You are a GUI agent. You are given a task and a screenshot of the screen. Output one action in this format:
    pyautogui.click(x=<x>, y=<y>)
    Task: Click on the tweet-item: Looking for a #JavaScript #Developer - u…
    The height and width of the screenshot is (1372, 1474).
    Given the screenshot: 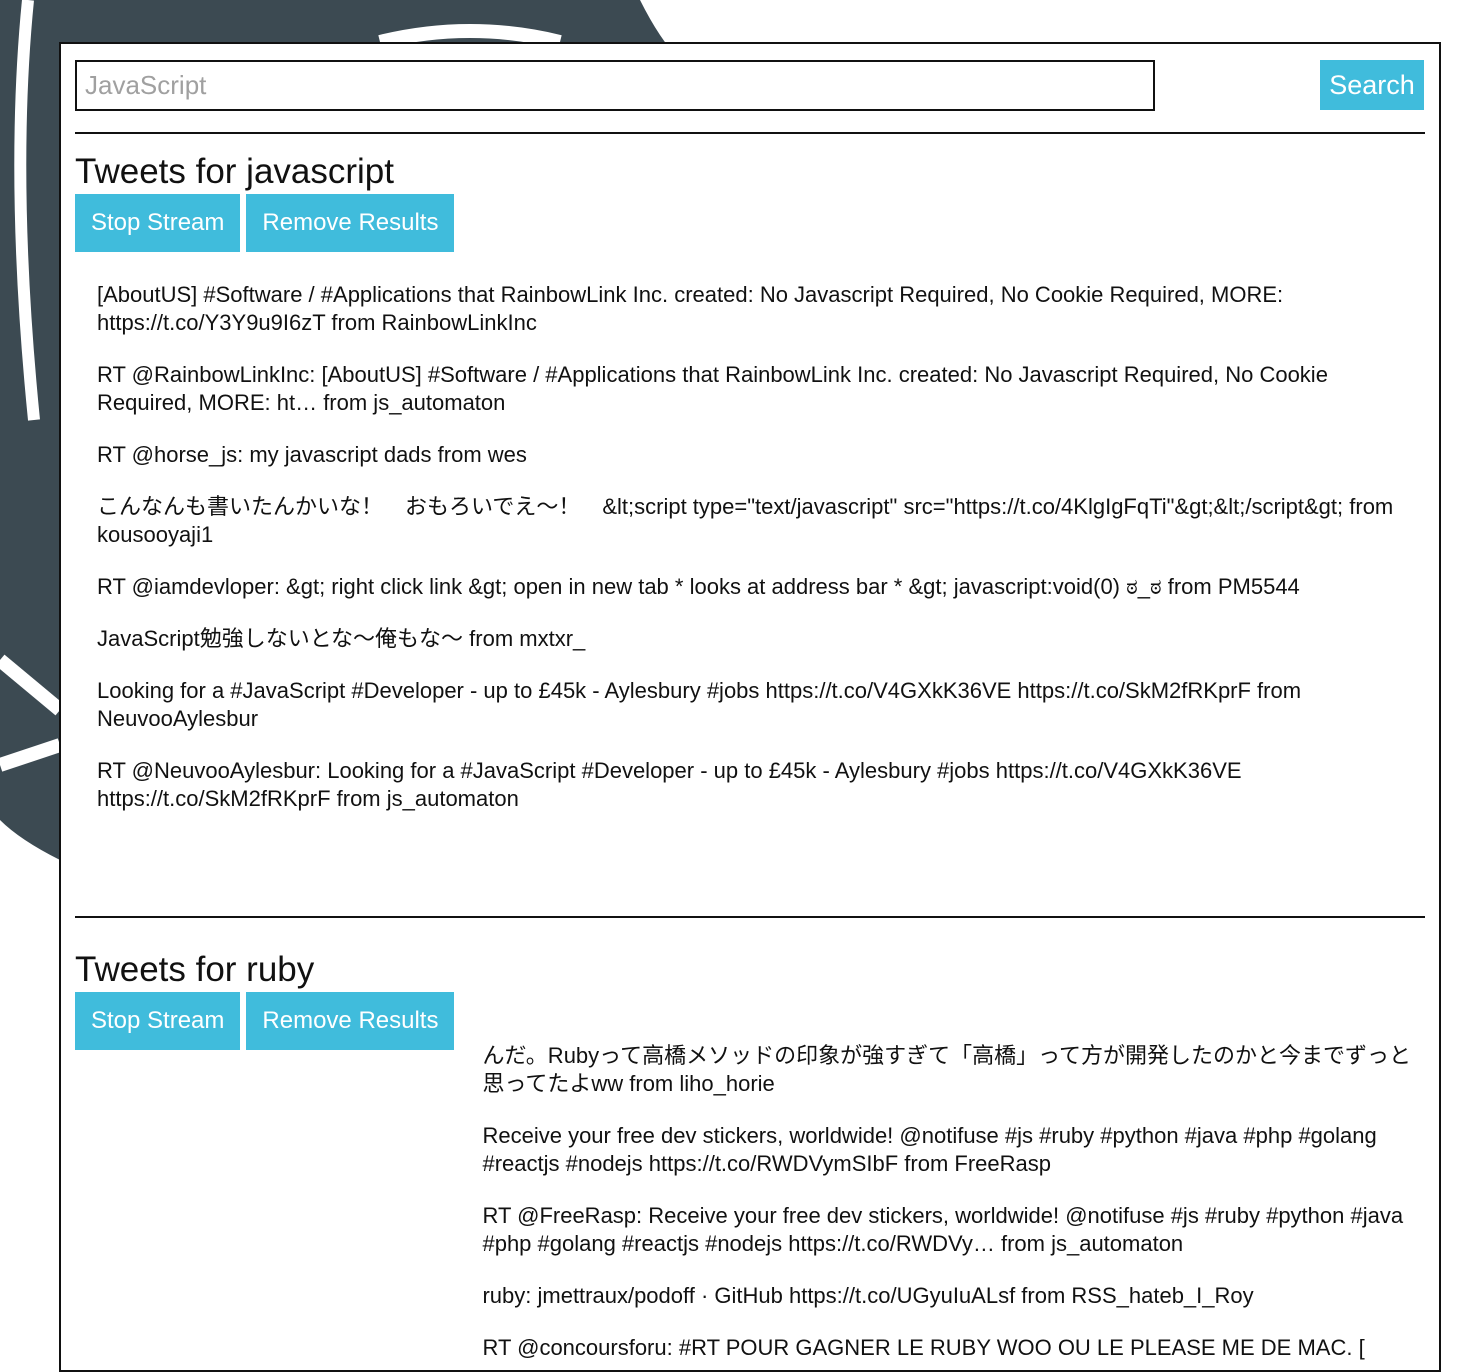 What is the action you would take?
    pyautogui.click(x=699, y=704)
    